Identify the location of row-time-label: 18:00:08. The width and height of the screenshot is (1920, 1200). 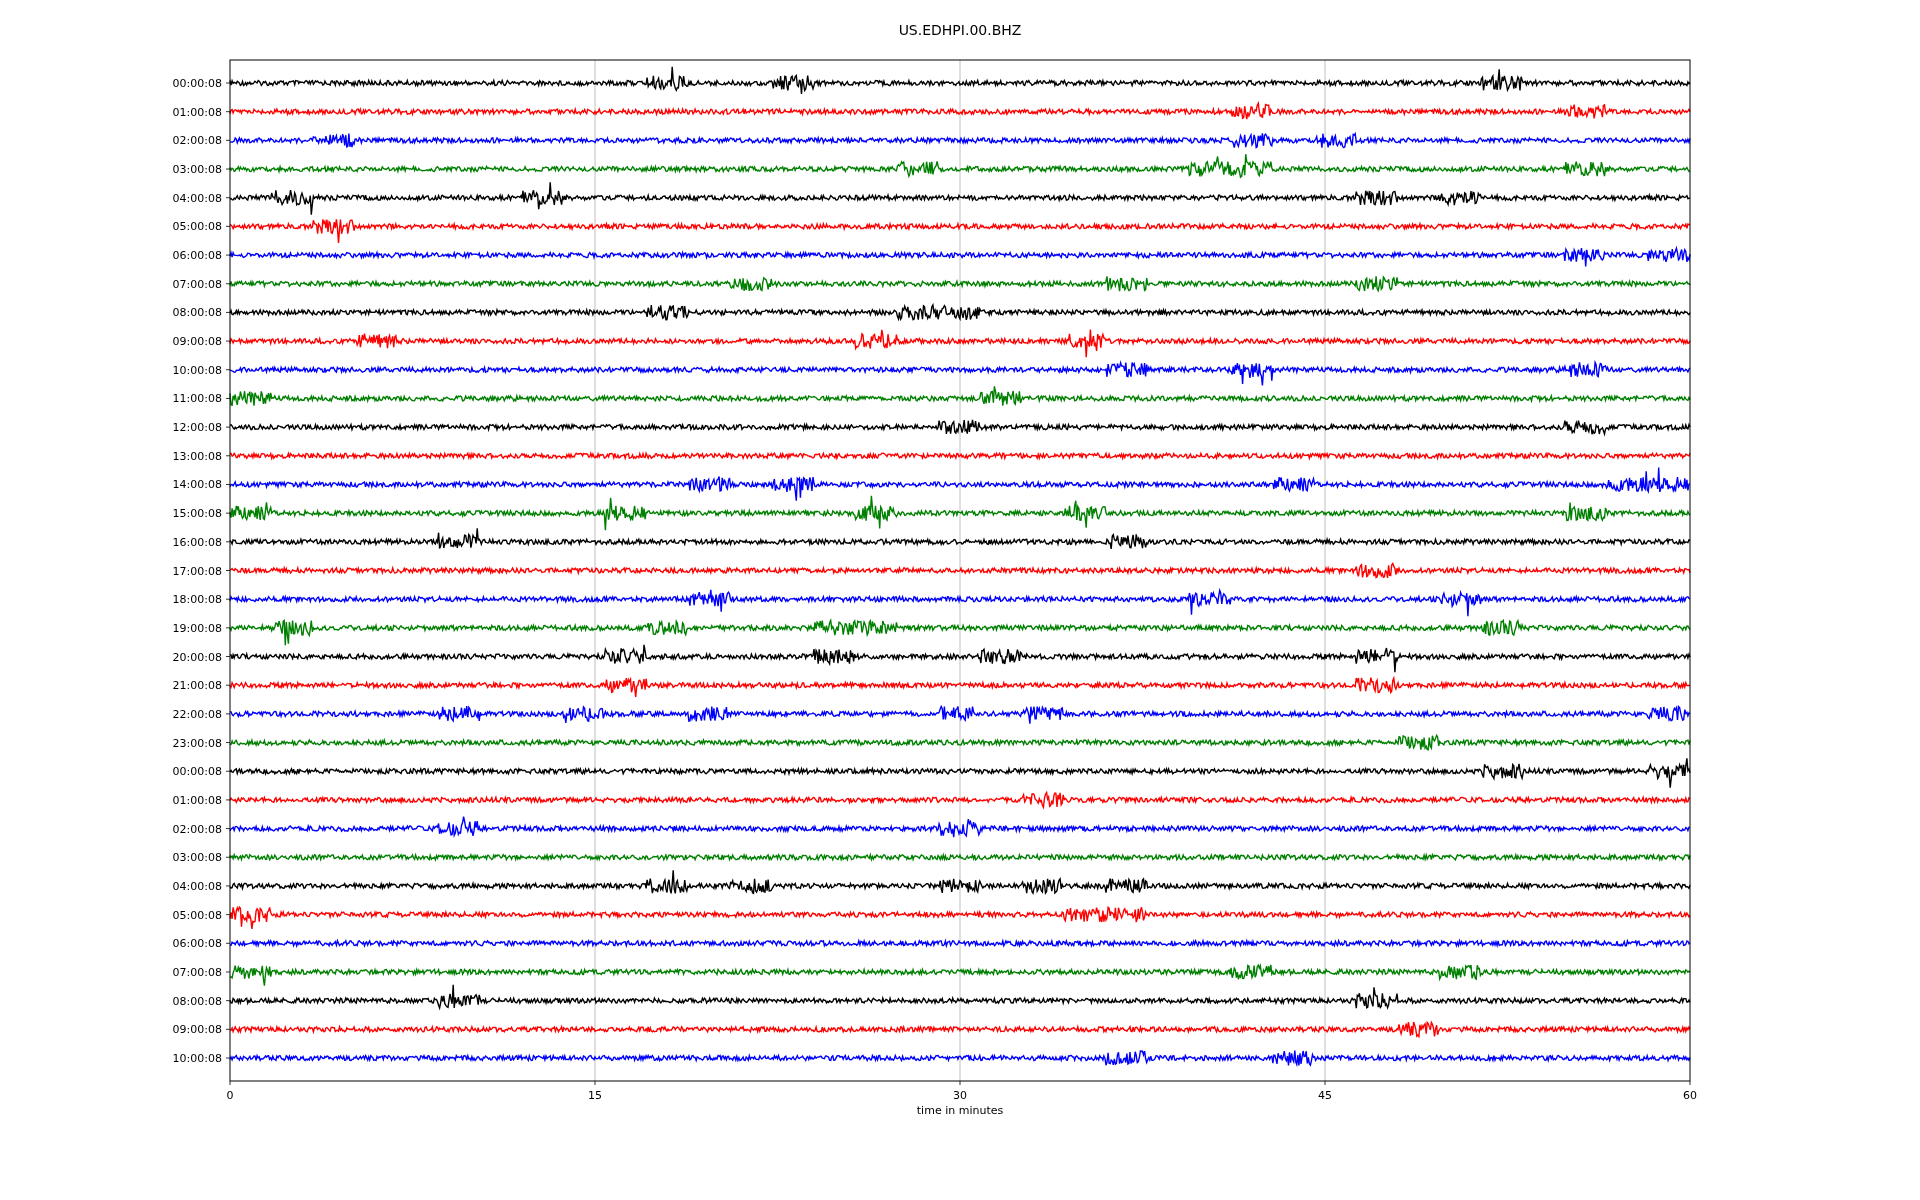
(197, 600).